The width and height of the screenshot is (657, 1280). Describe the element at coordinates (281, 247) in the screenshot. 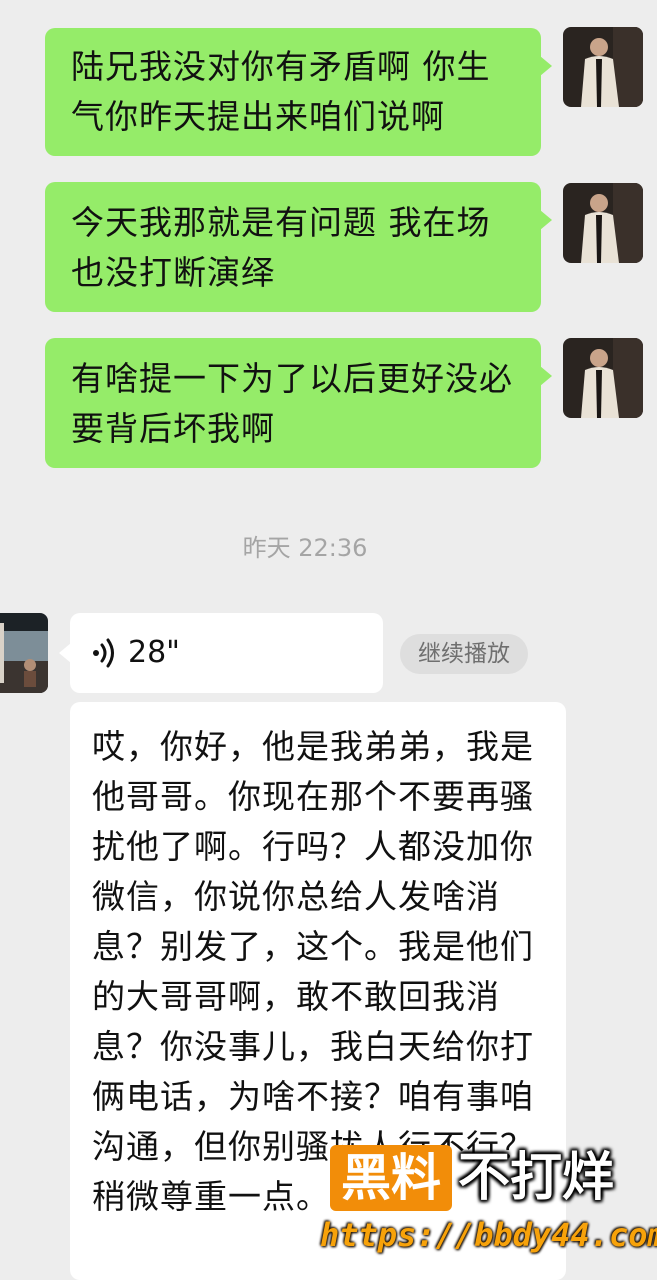

I see `message-text: 今天我那就是有问题 我在场也没打断演绎` at that location.